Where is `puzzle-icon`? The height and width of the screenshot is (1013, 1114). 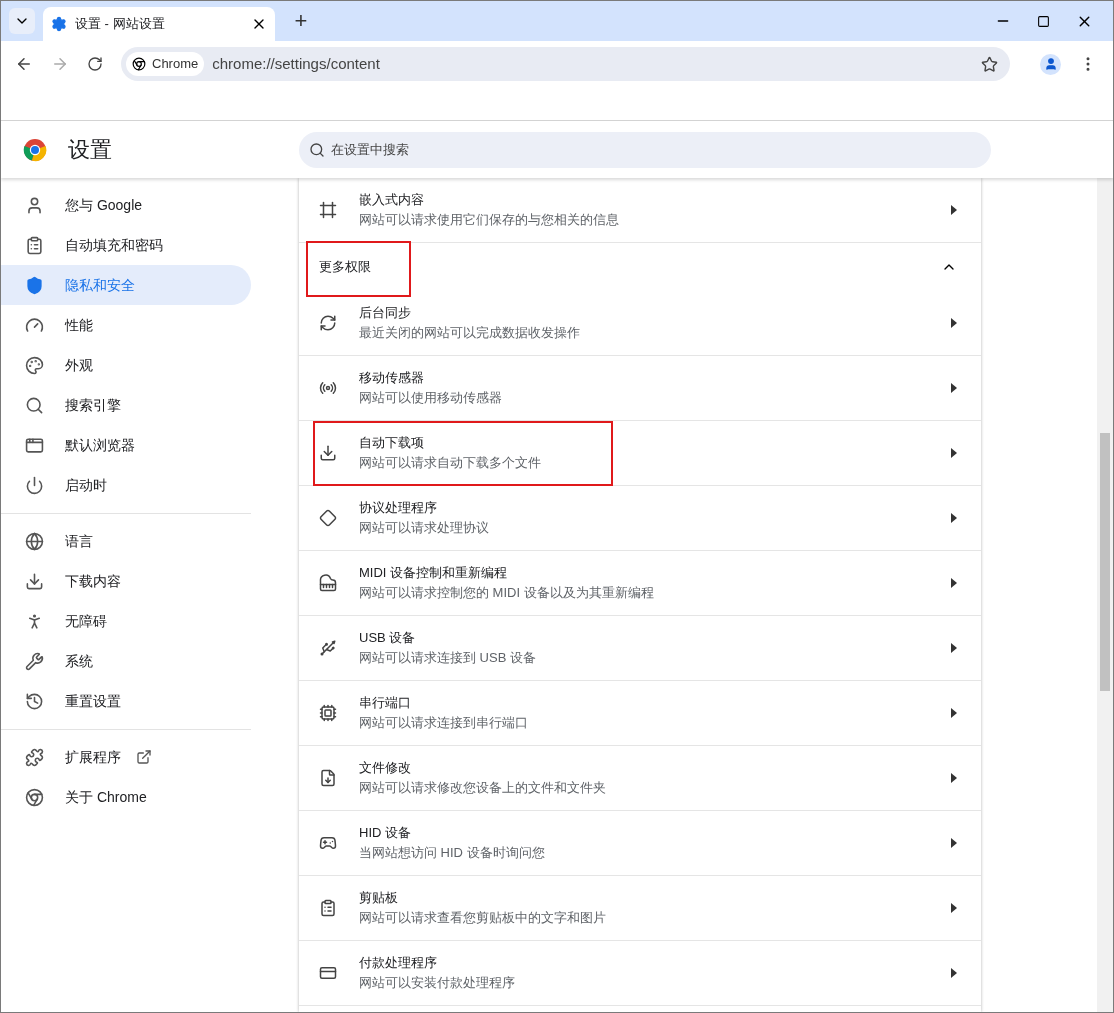
puzzle-icon is located at coordinates (34, 757).